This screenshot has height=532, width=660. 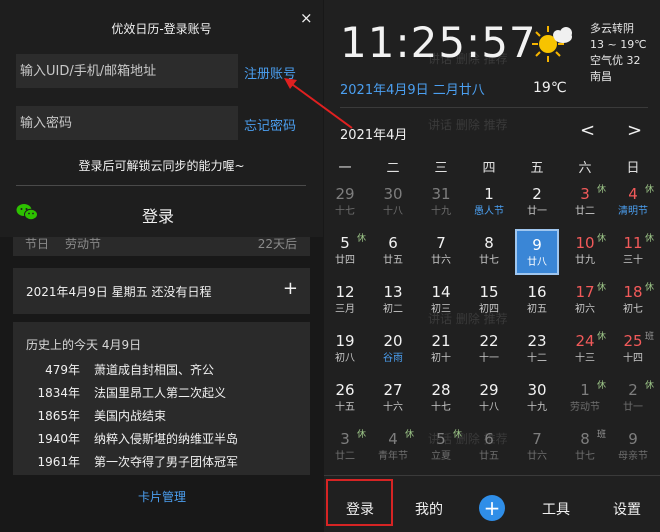 I want to click on schedule-card: 2021年4月9日 星期五 还没有日程 +, so click(x=161, y=291).